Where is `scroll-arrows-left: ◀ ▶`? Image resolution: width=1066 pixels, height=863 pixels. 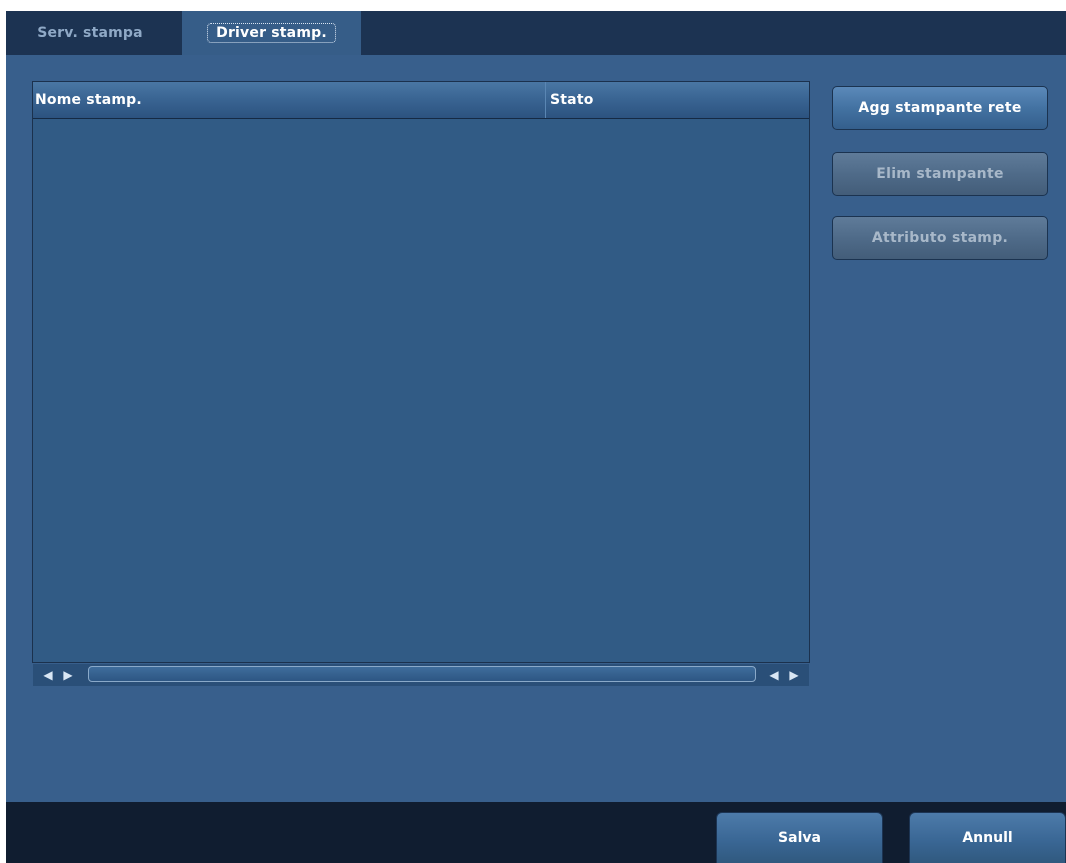 scroll-arrows-left: ◀ ▶ is located at coordinates (58, 675).